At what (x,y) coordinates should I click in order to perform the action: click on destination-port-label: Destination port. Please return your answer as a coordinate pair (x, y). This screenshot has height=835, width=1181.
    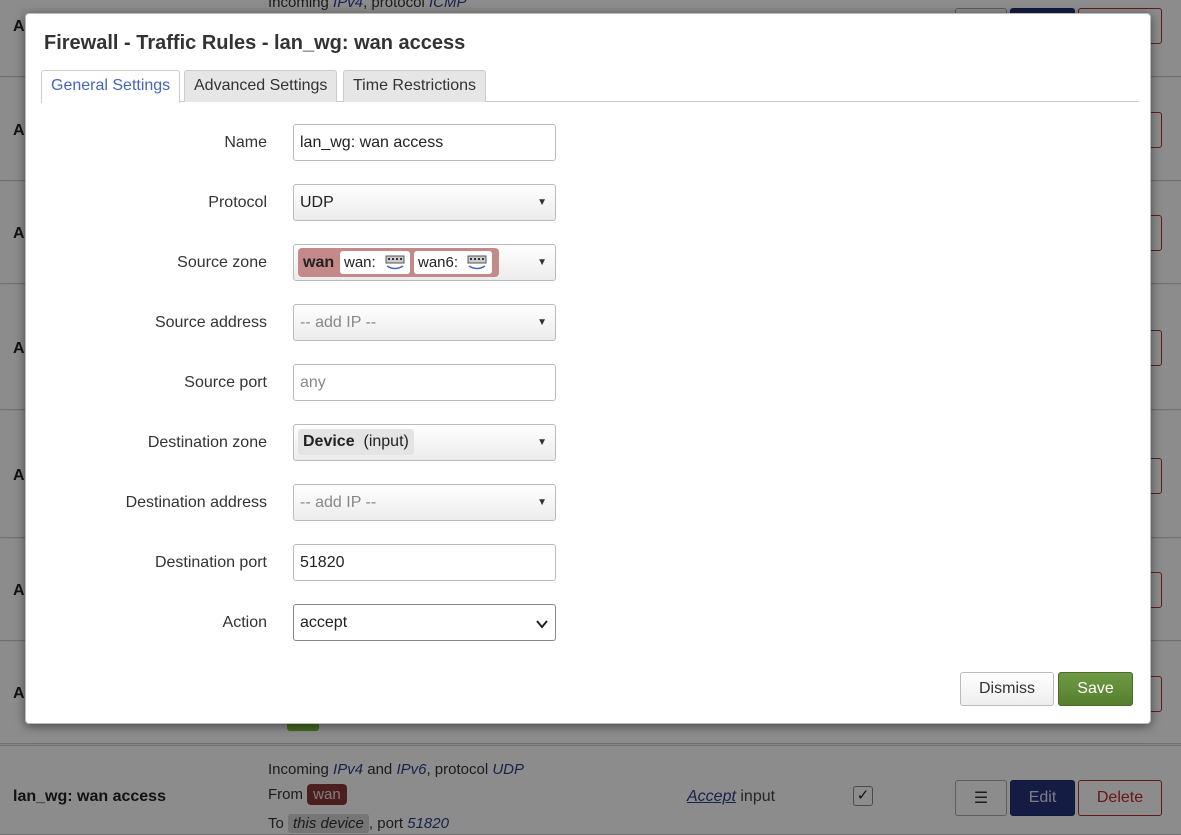
    Looking at the image, I should click on (210, 562).